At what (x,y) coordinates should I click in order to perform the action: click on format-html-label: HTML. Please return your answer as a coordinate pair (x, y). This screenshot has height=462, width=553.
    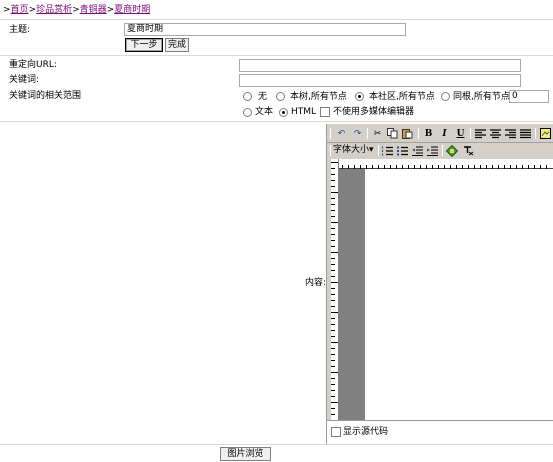
    Looking at the image, I should click on (304, 112).